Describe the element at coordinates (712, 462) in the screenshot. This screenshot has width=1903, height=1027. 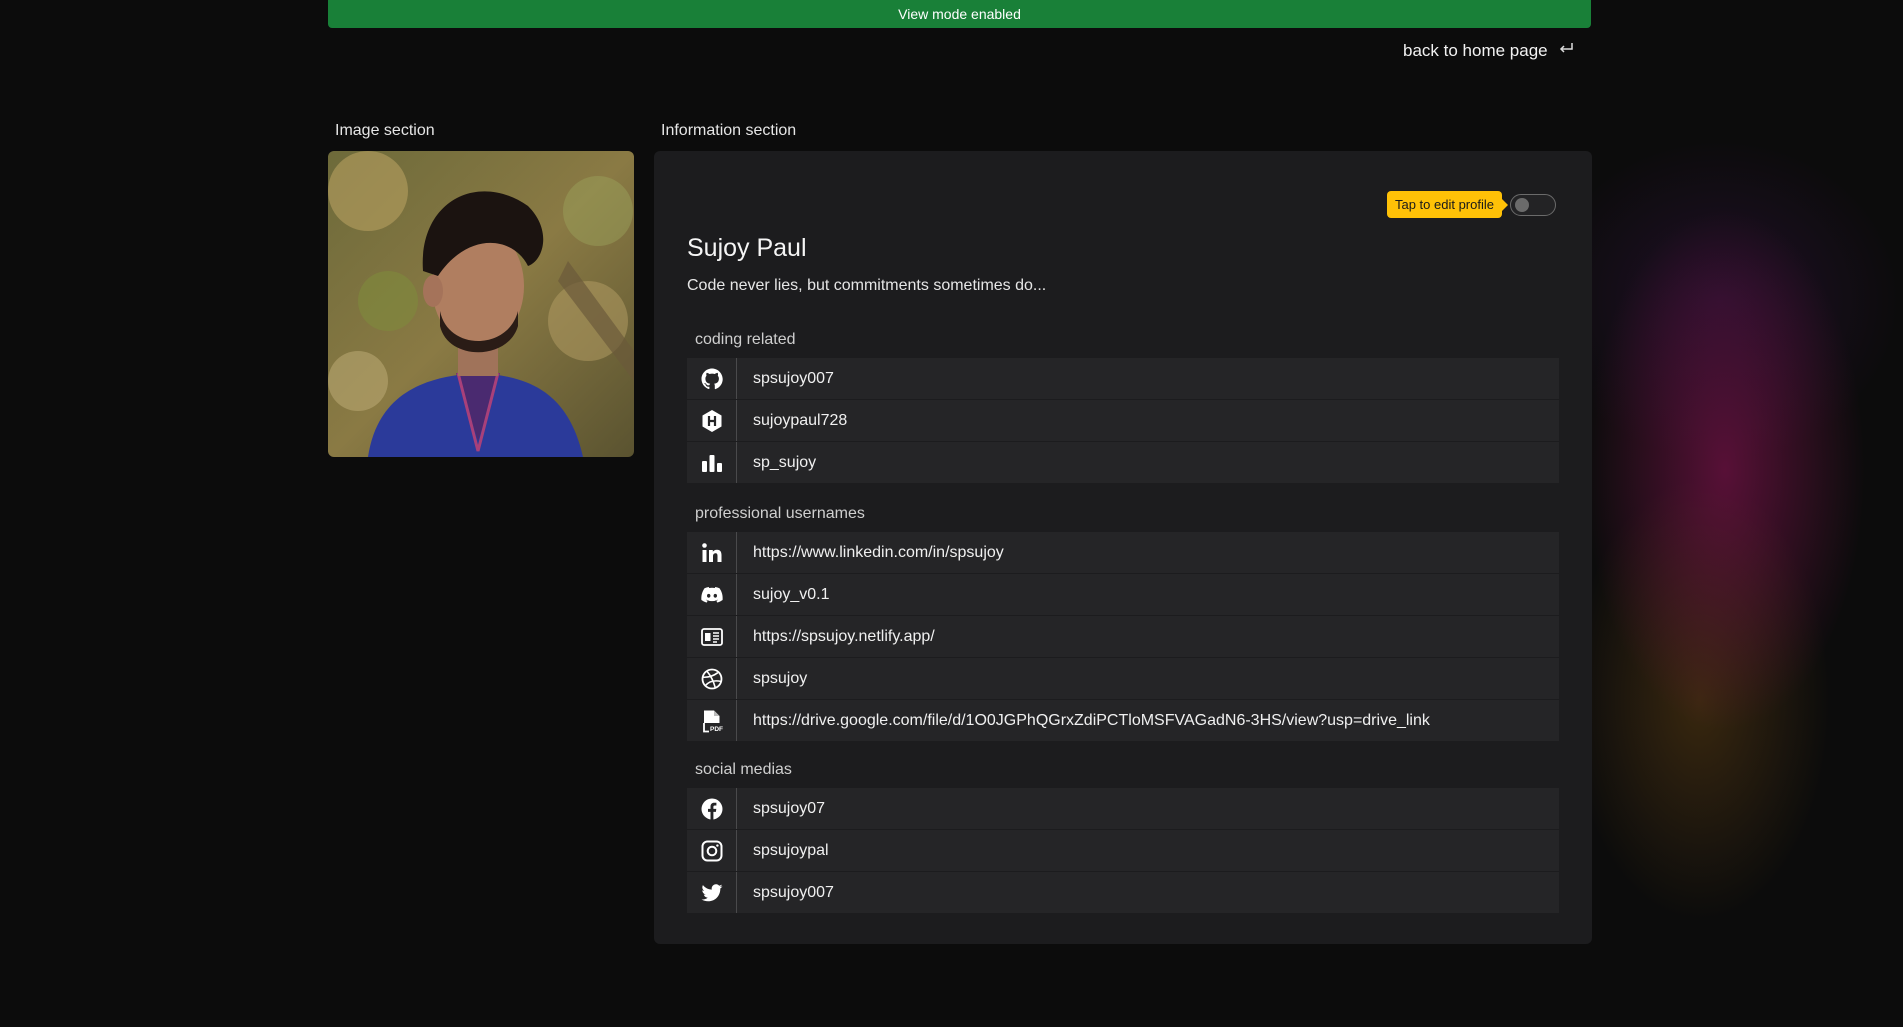
I see `codeforces-icon` at that location.